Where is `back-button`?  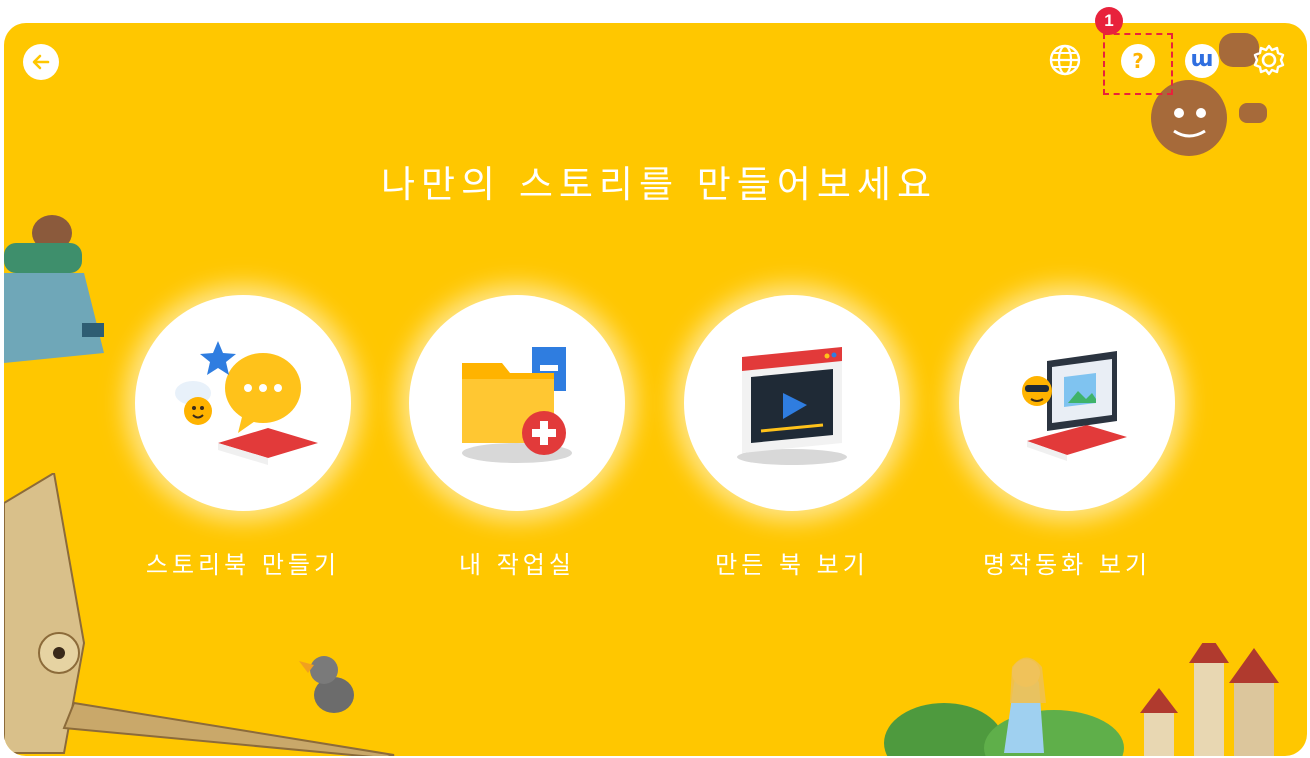 back-button is located at coordinates (41, 62).